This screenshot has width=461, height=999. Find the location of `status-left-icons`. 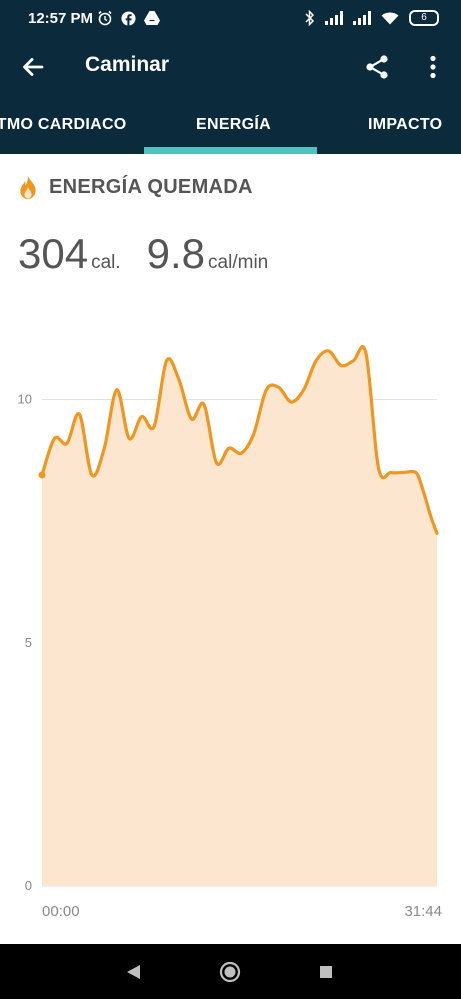

status-left-icons is located at coordinates (128, 18).